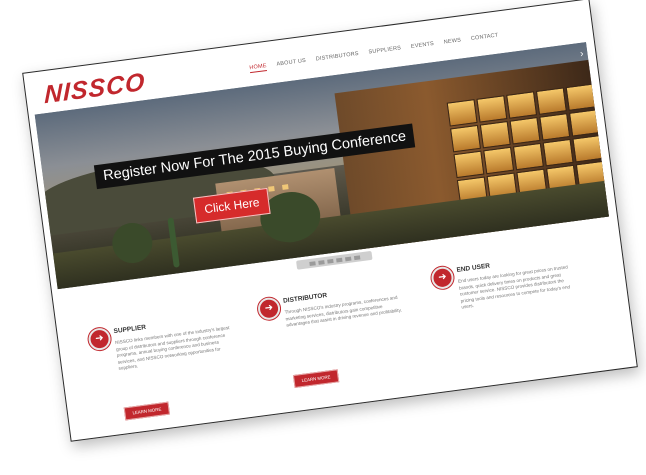 This screenshot has width=646, height=475. Describe the element at coordinates (291, 64) in the screenshot. I see `nav-item-about: ABOUT US` at that location.